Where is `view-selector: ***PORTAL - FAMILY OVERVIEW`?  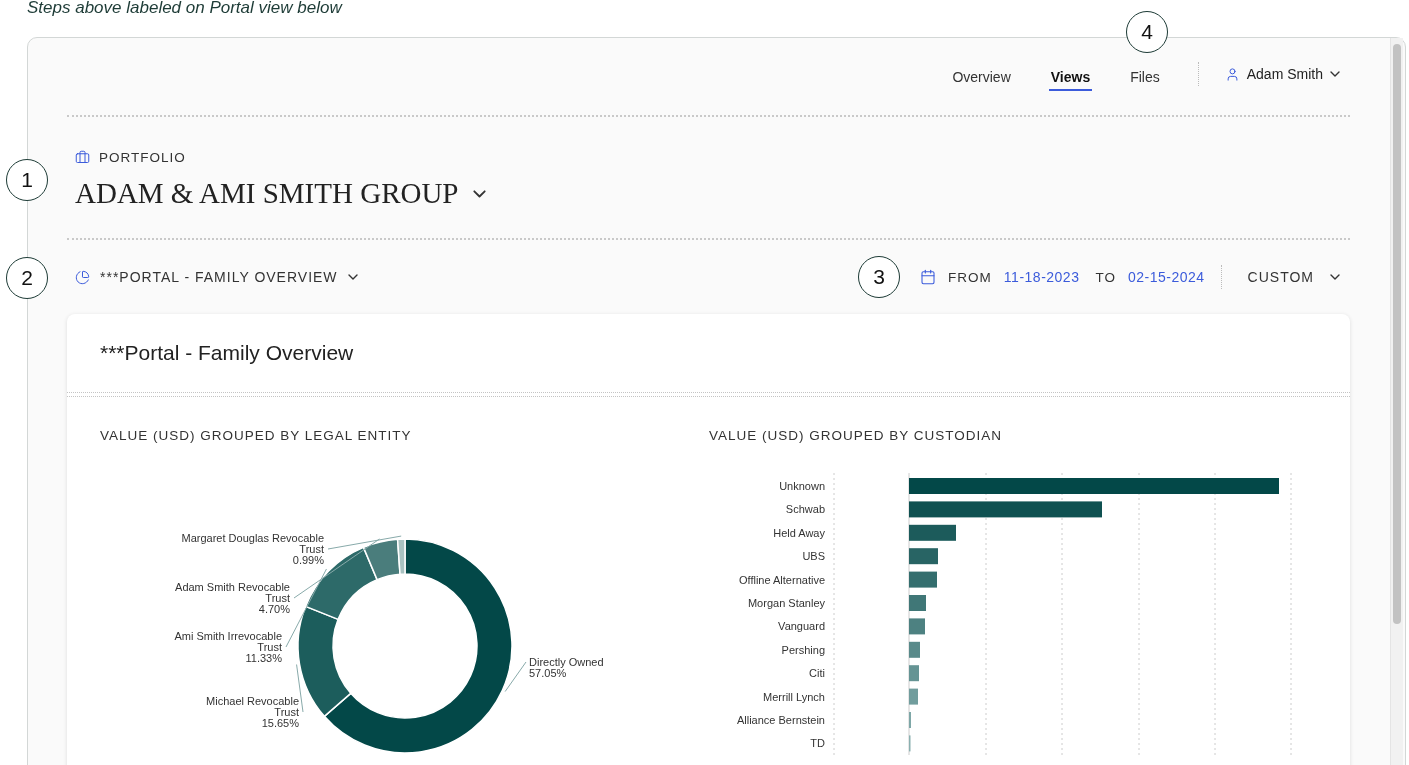
view-selector: ***PORTAL - FAMILY OVERVIEW is located at coordinates (216, 277).